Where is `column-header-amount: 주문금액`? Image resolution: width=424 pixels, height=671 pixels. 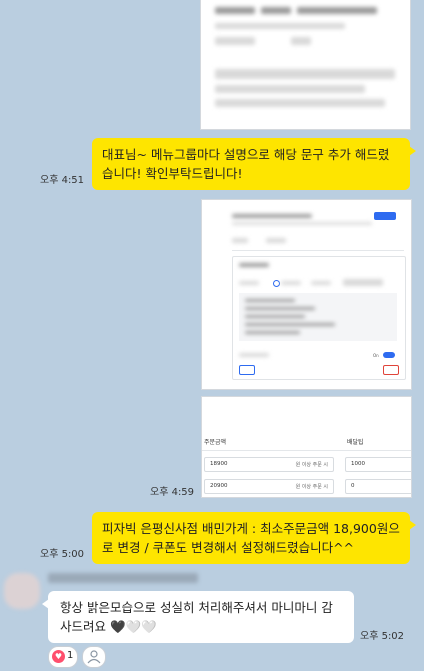 column-header-amount: 주문금액 is located at coordinates (215, 442).